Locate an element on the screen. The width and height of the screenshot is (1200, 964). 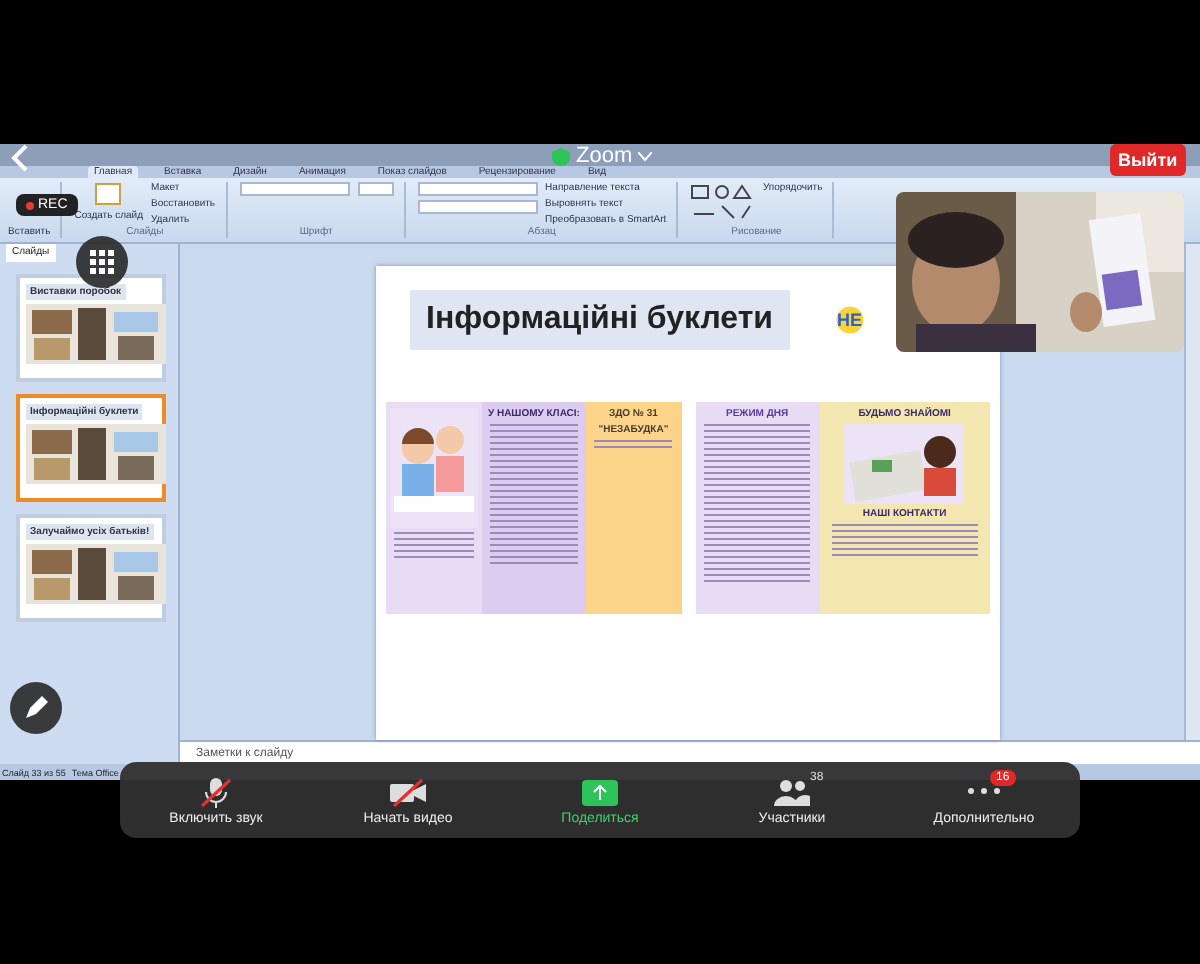
shapes-icon is located at coordinates (722, 202).